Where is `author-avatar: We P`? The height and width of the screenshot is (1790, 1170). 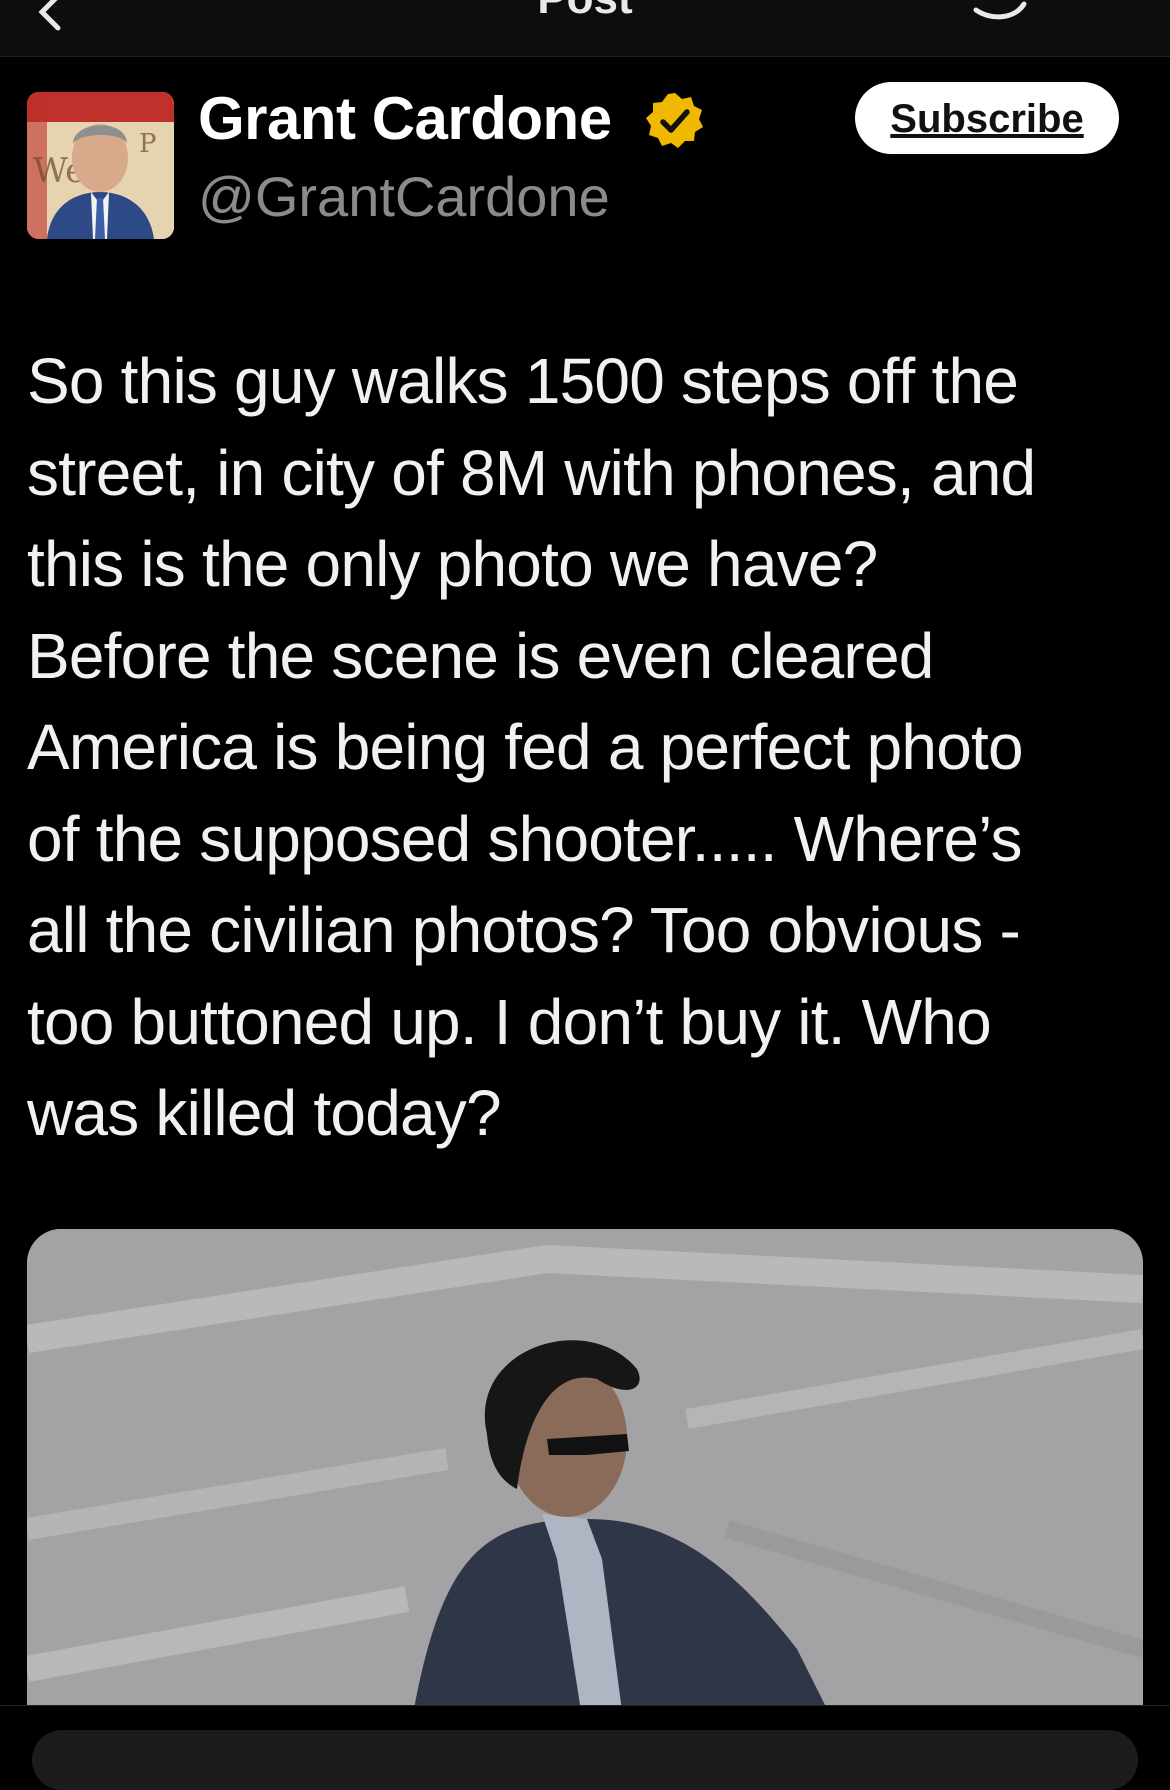 author-avatar: We P is located at coordinates (100, 165).